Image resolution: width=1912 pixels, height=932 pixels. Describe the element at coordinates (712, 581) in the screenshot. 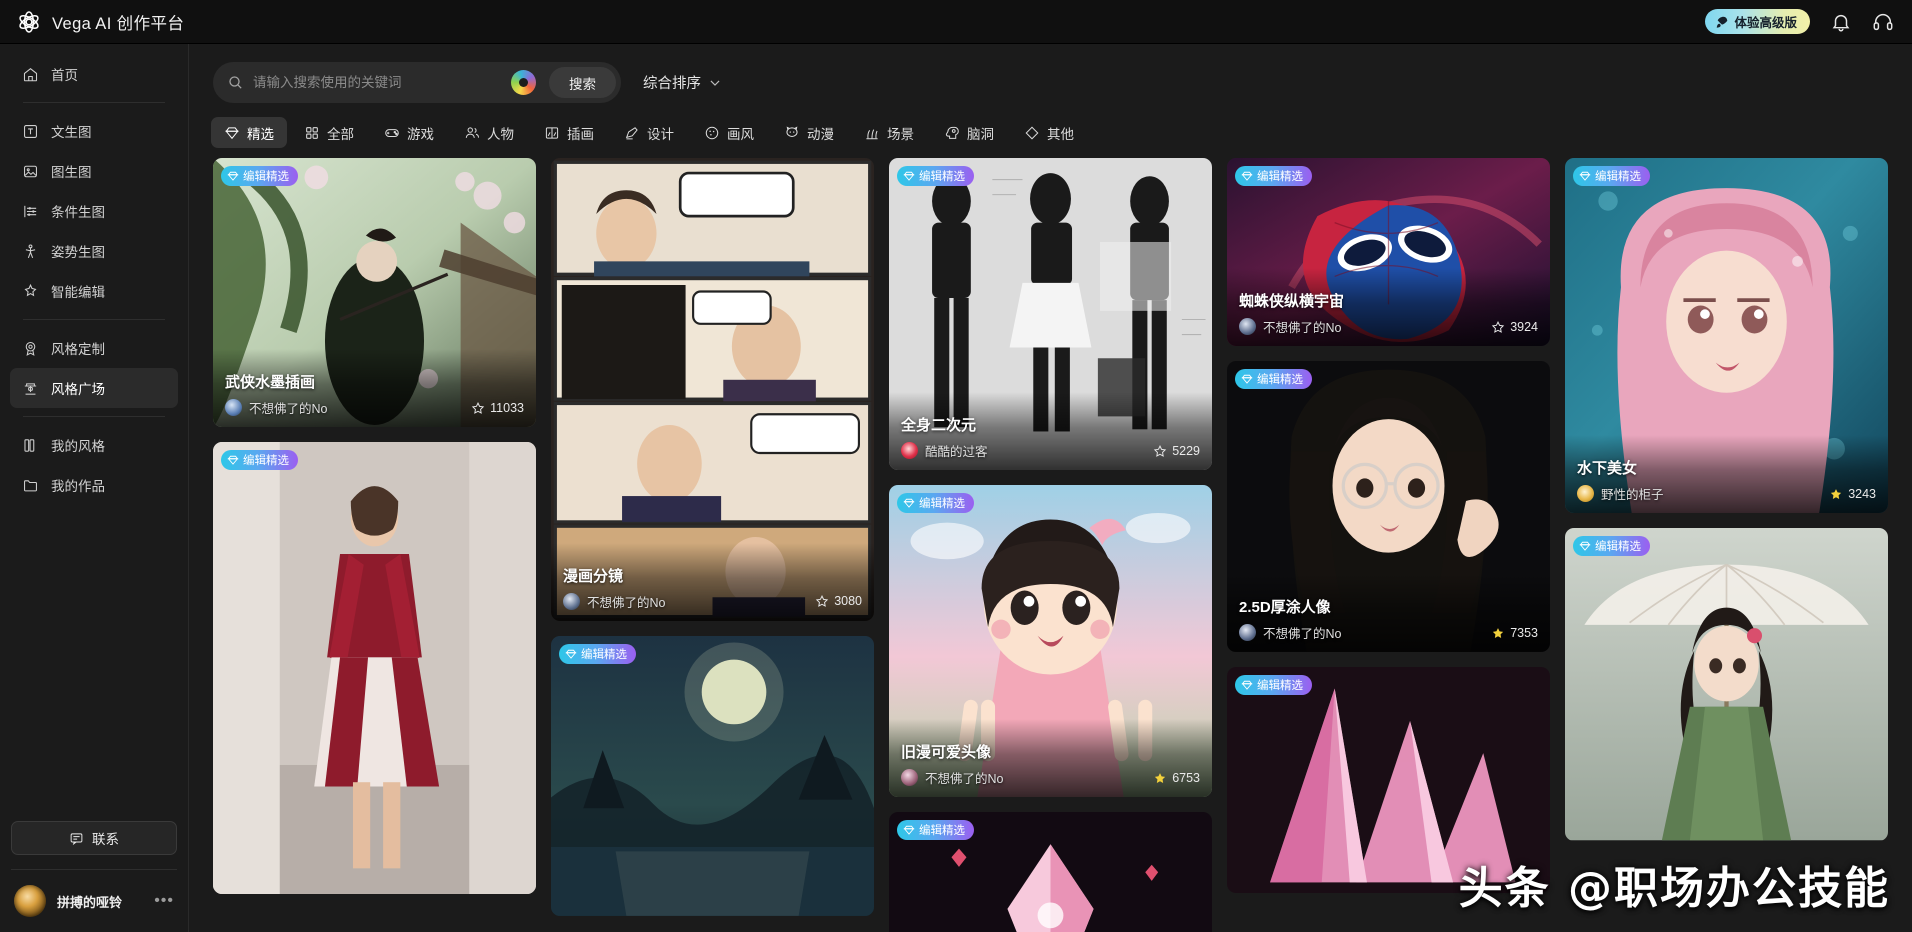

I see `card-overlay: 漫画分镜 不想佛了的No 3080` at that location.